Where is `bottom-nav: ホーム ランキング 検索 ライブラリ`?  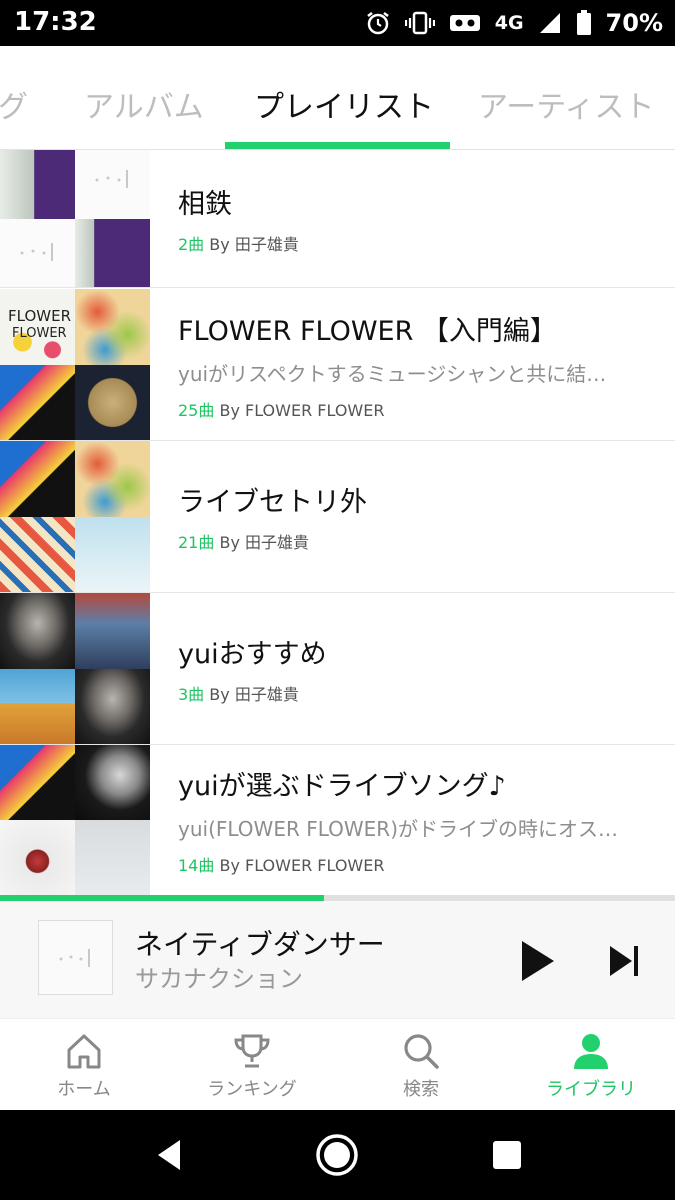
bottom-nav: ホーム ランキング 検索 ライブラリ is located at coordinates (337, 1064).